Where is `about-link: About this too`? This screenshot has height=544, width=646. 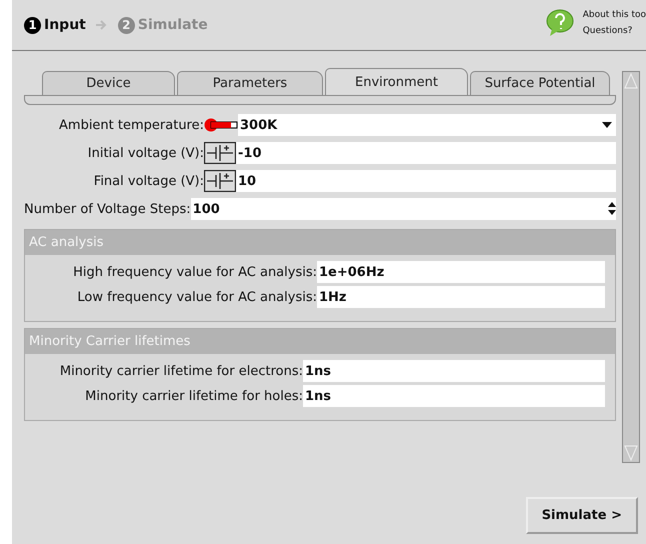
about-link: About this too is located at coordinates (614, 15).